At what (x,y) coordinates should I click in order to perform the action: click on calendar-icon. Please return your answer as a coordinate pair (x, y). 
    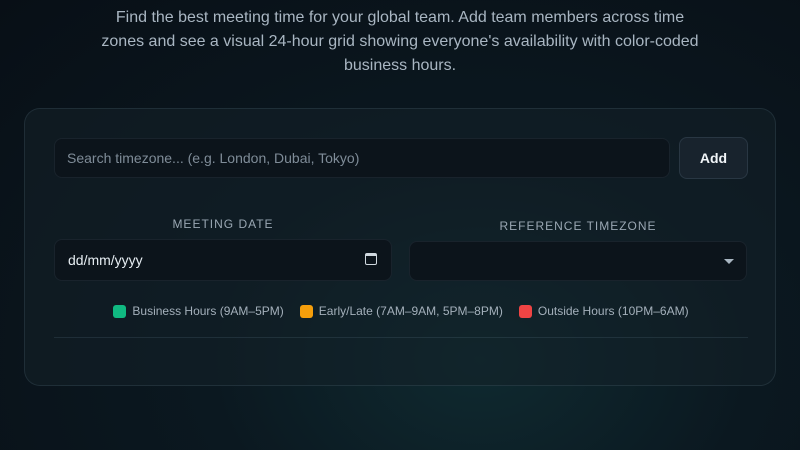
    Looking at the image, I should click on (371, 259).